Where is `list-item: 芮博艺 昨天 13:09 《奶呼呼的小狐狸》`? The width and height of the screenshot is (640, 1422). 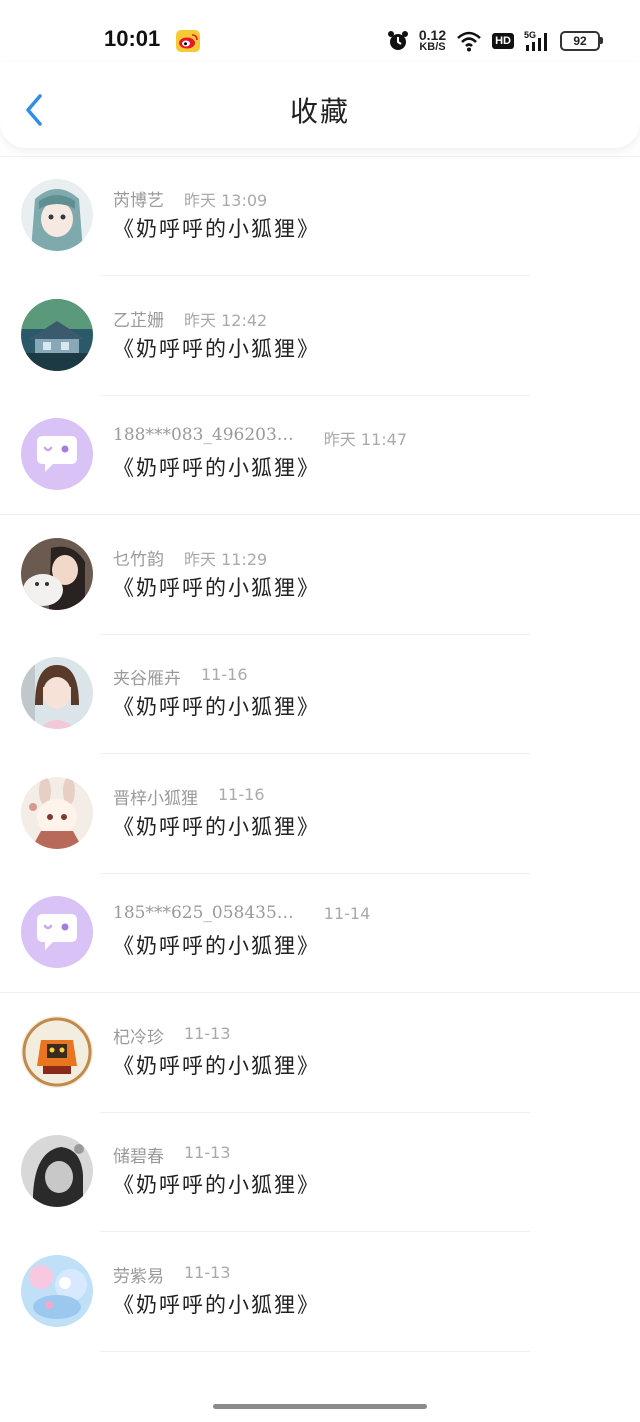
list-item: 芮博艺 昨天 13:09 《奶呼呼的小狐狸》 is located at coordinates (320, 216).